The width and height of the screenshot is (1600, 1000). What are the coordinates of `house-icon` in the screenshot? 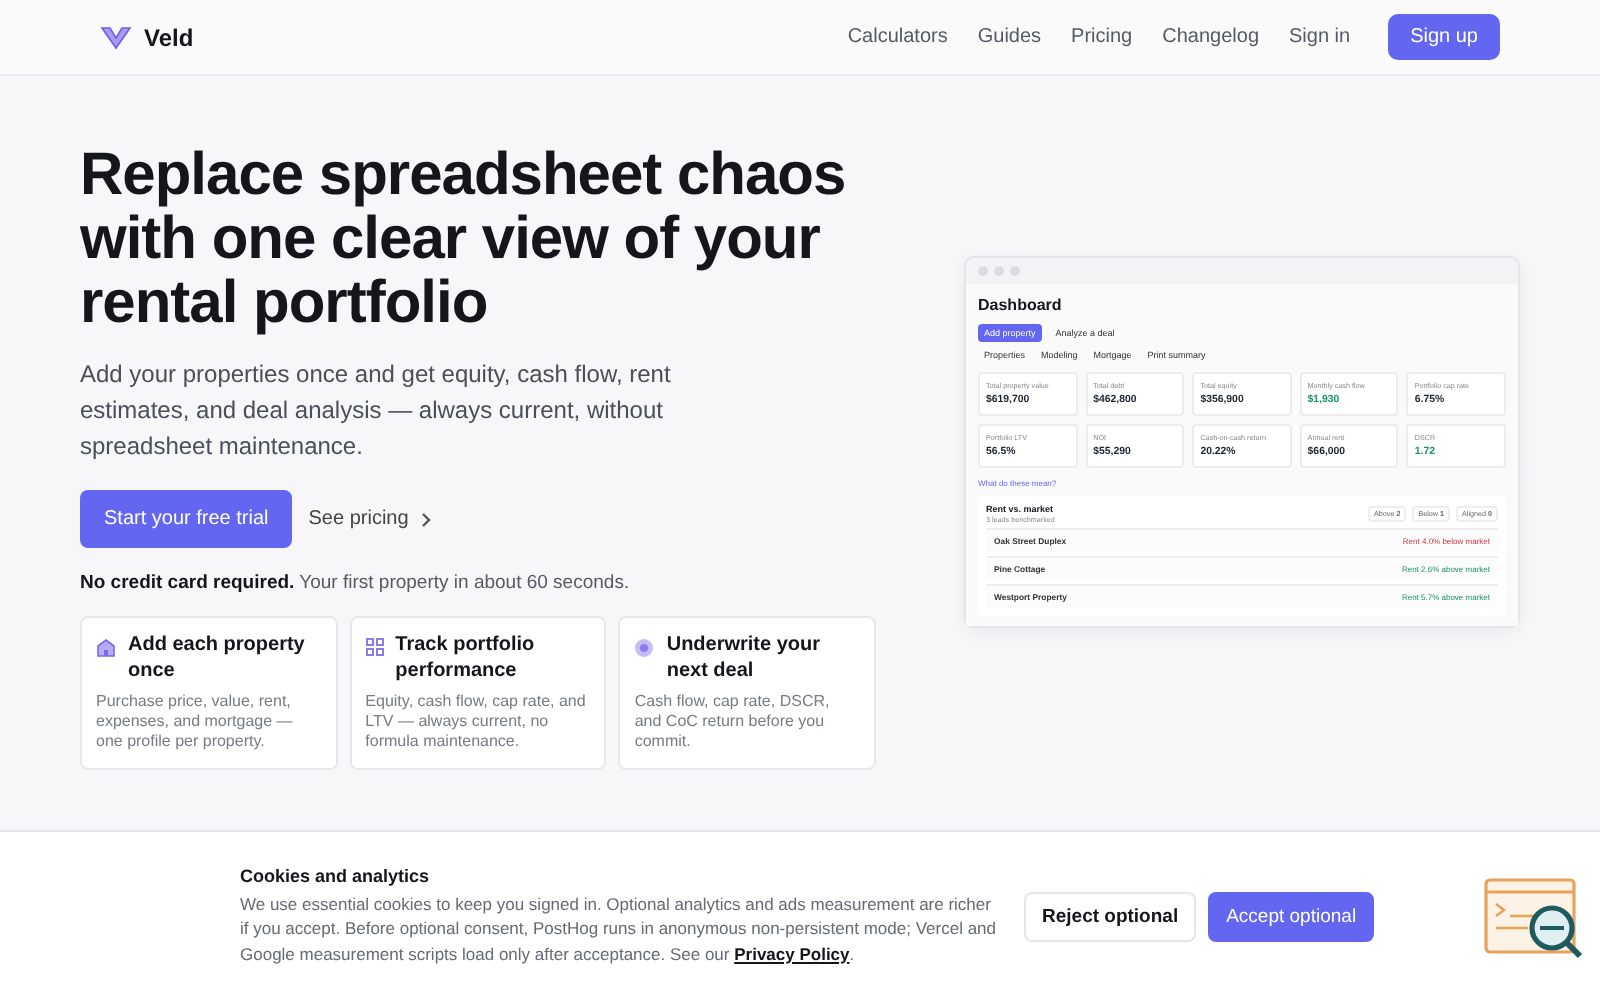 It's located at (106, 648).